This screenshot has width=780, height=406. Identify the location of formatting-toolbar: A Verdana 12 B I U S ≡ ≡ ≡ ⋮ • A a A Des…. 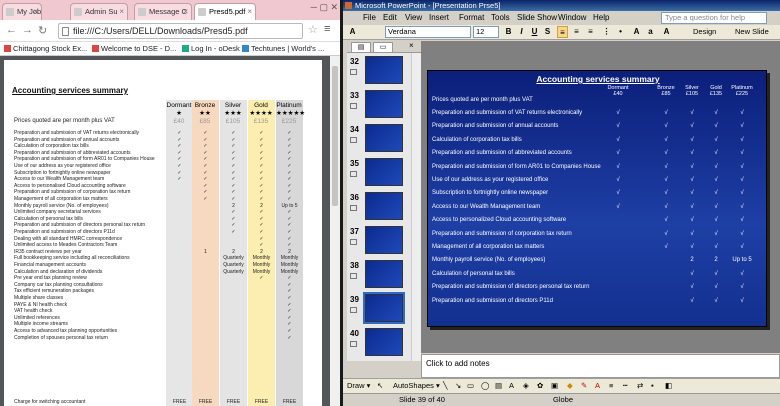
(561, 32).